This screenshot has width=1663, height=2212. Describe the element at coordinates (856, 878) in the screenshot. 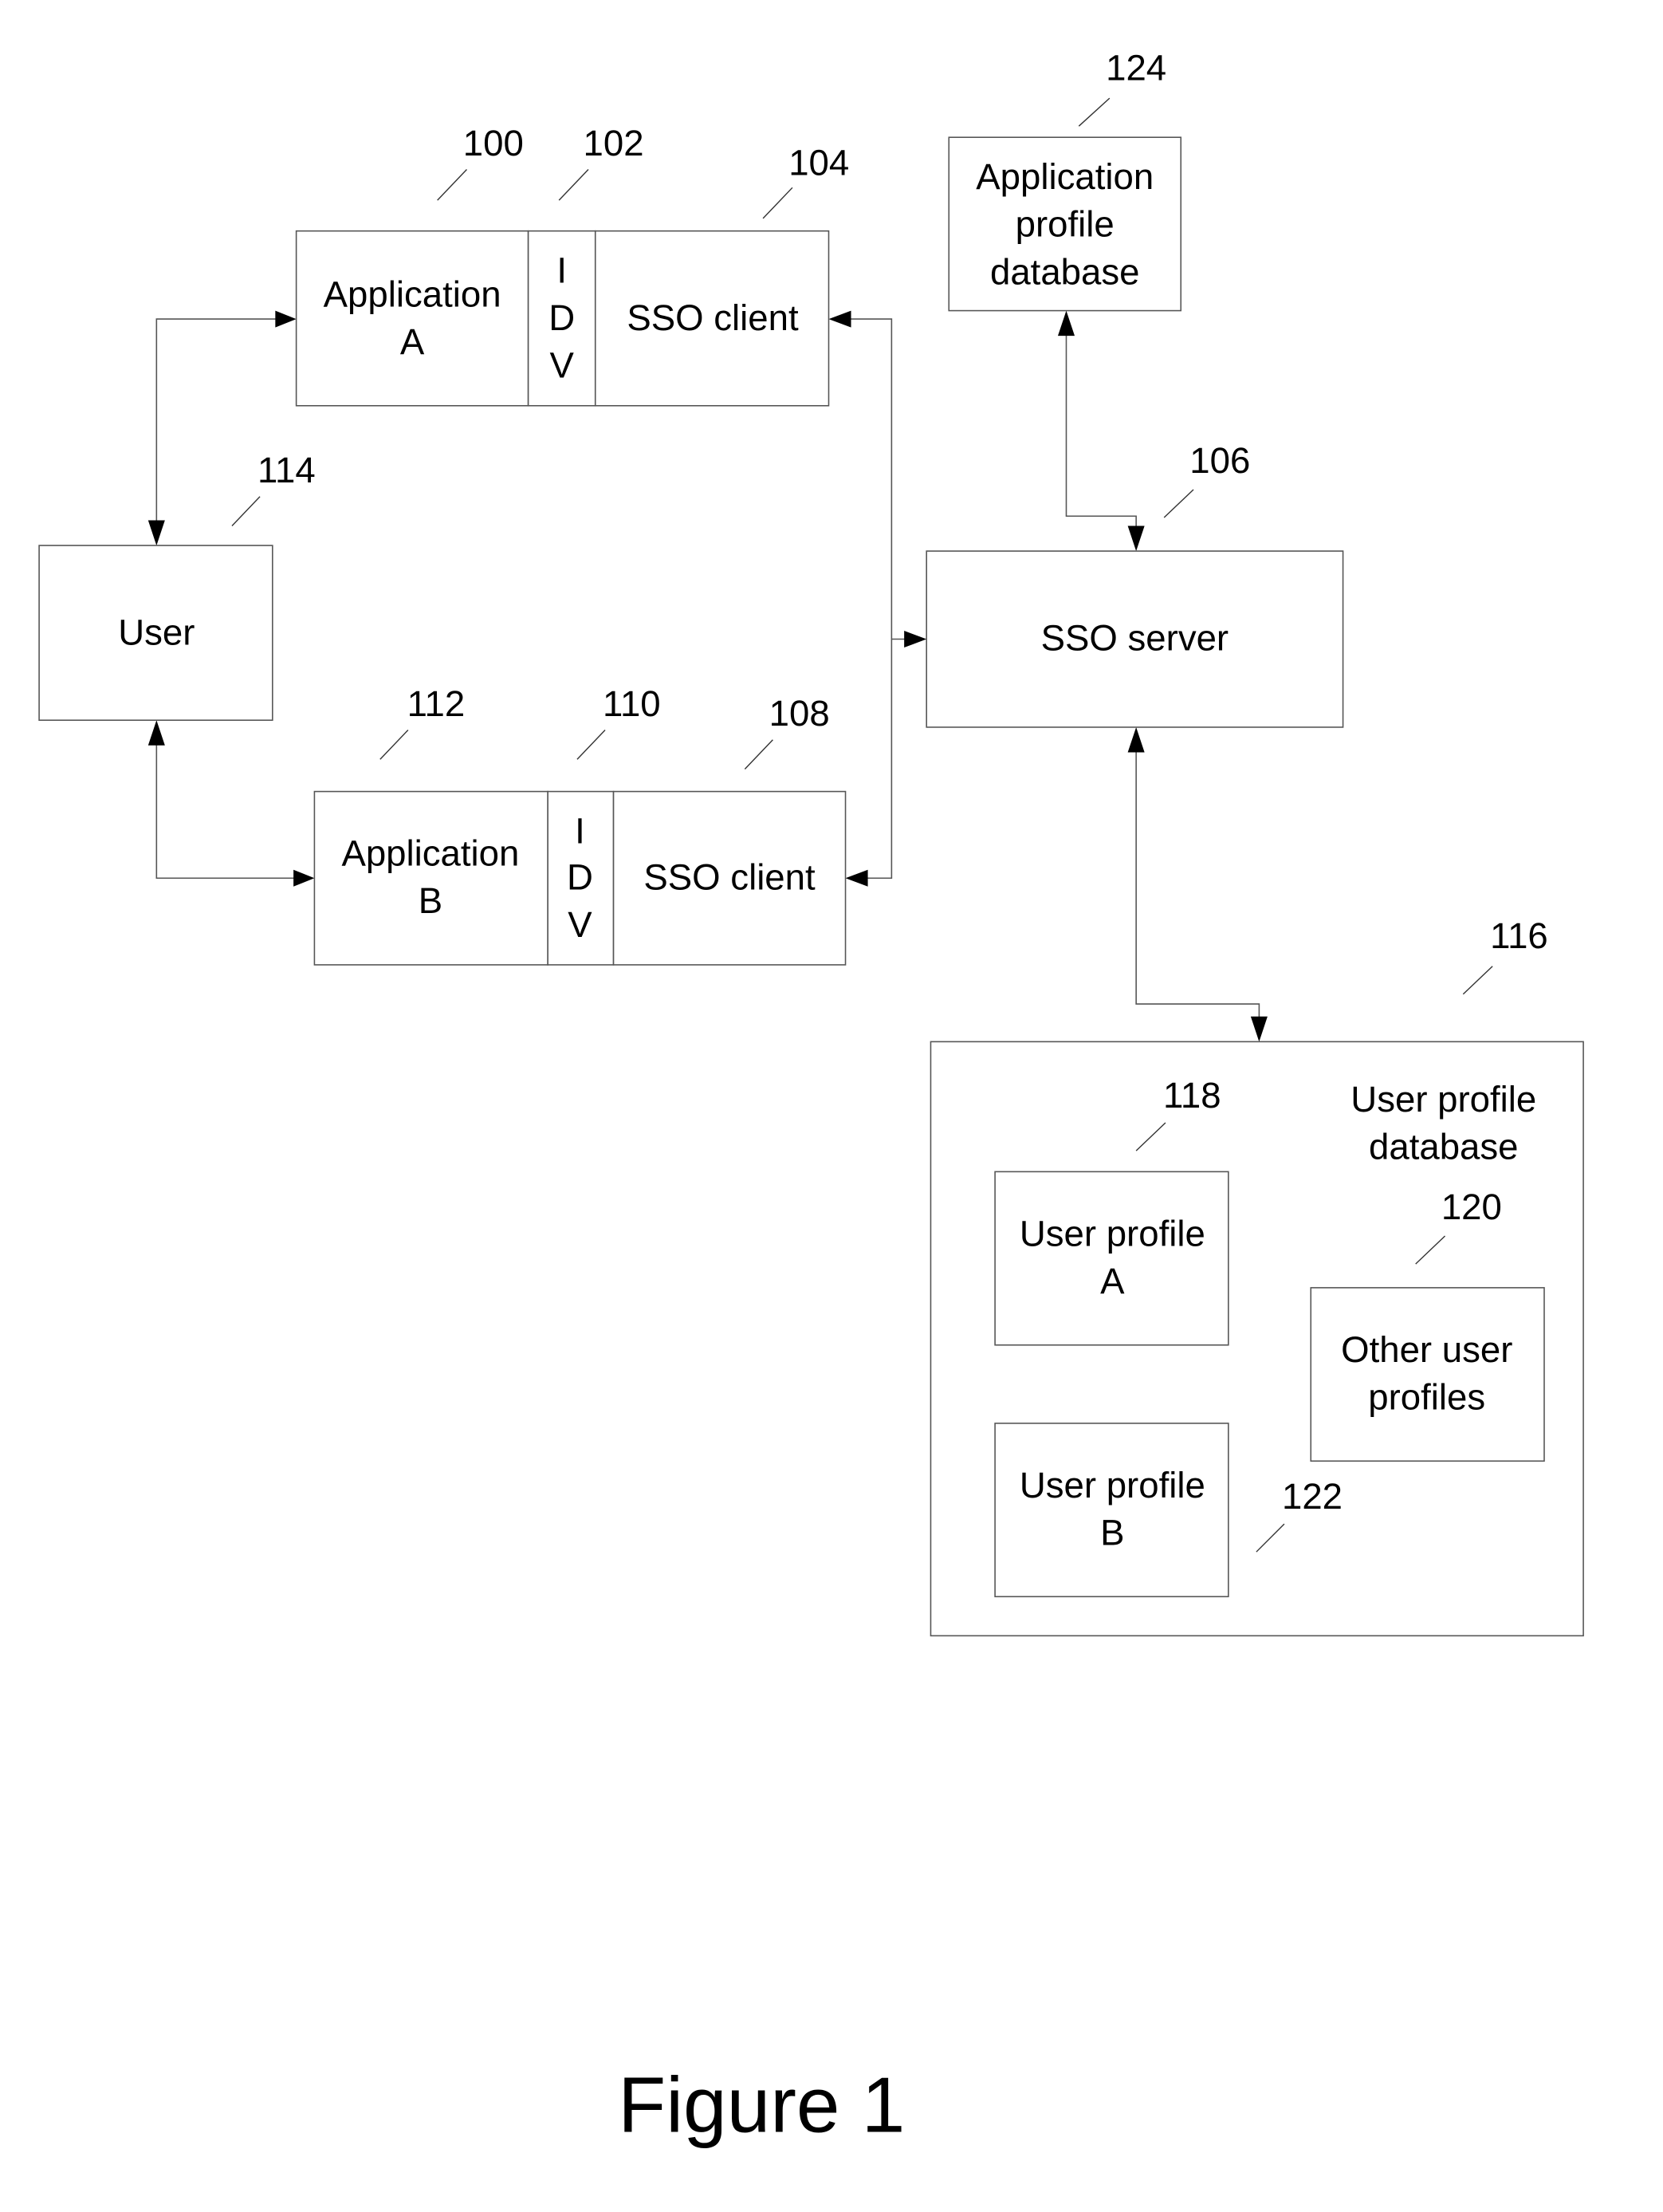

I see `arrowhead-sso-client-b` at that location.